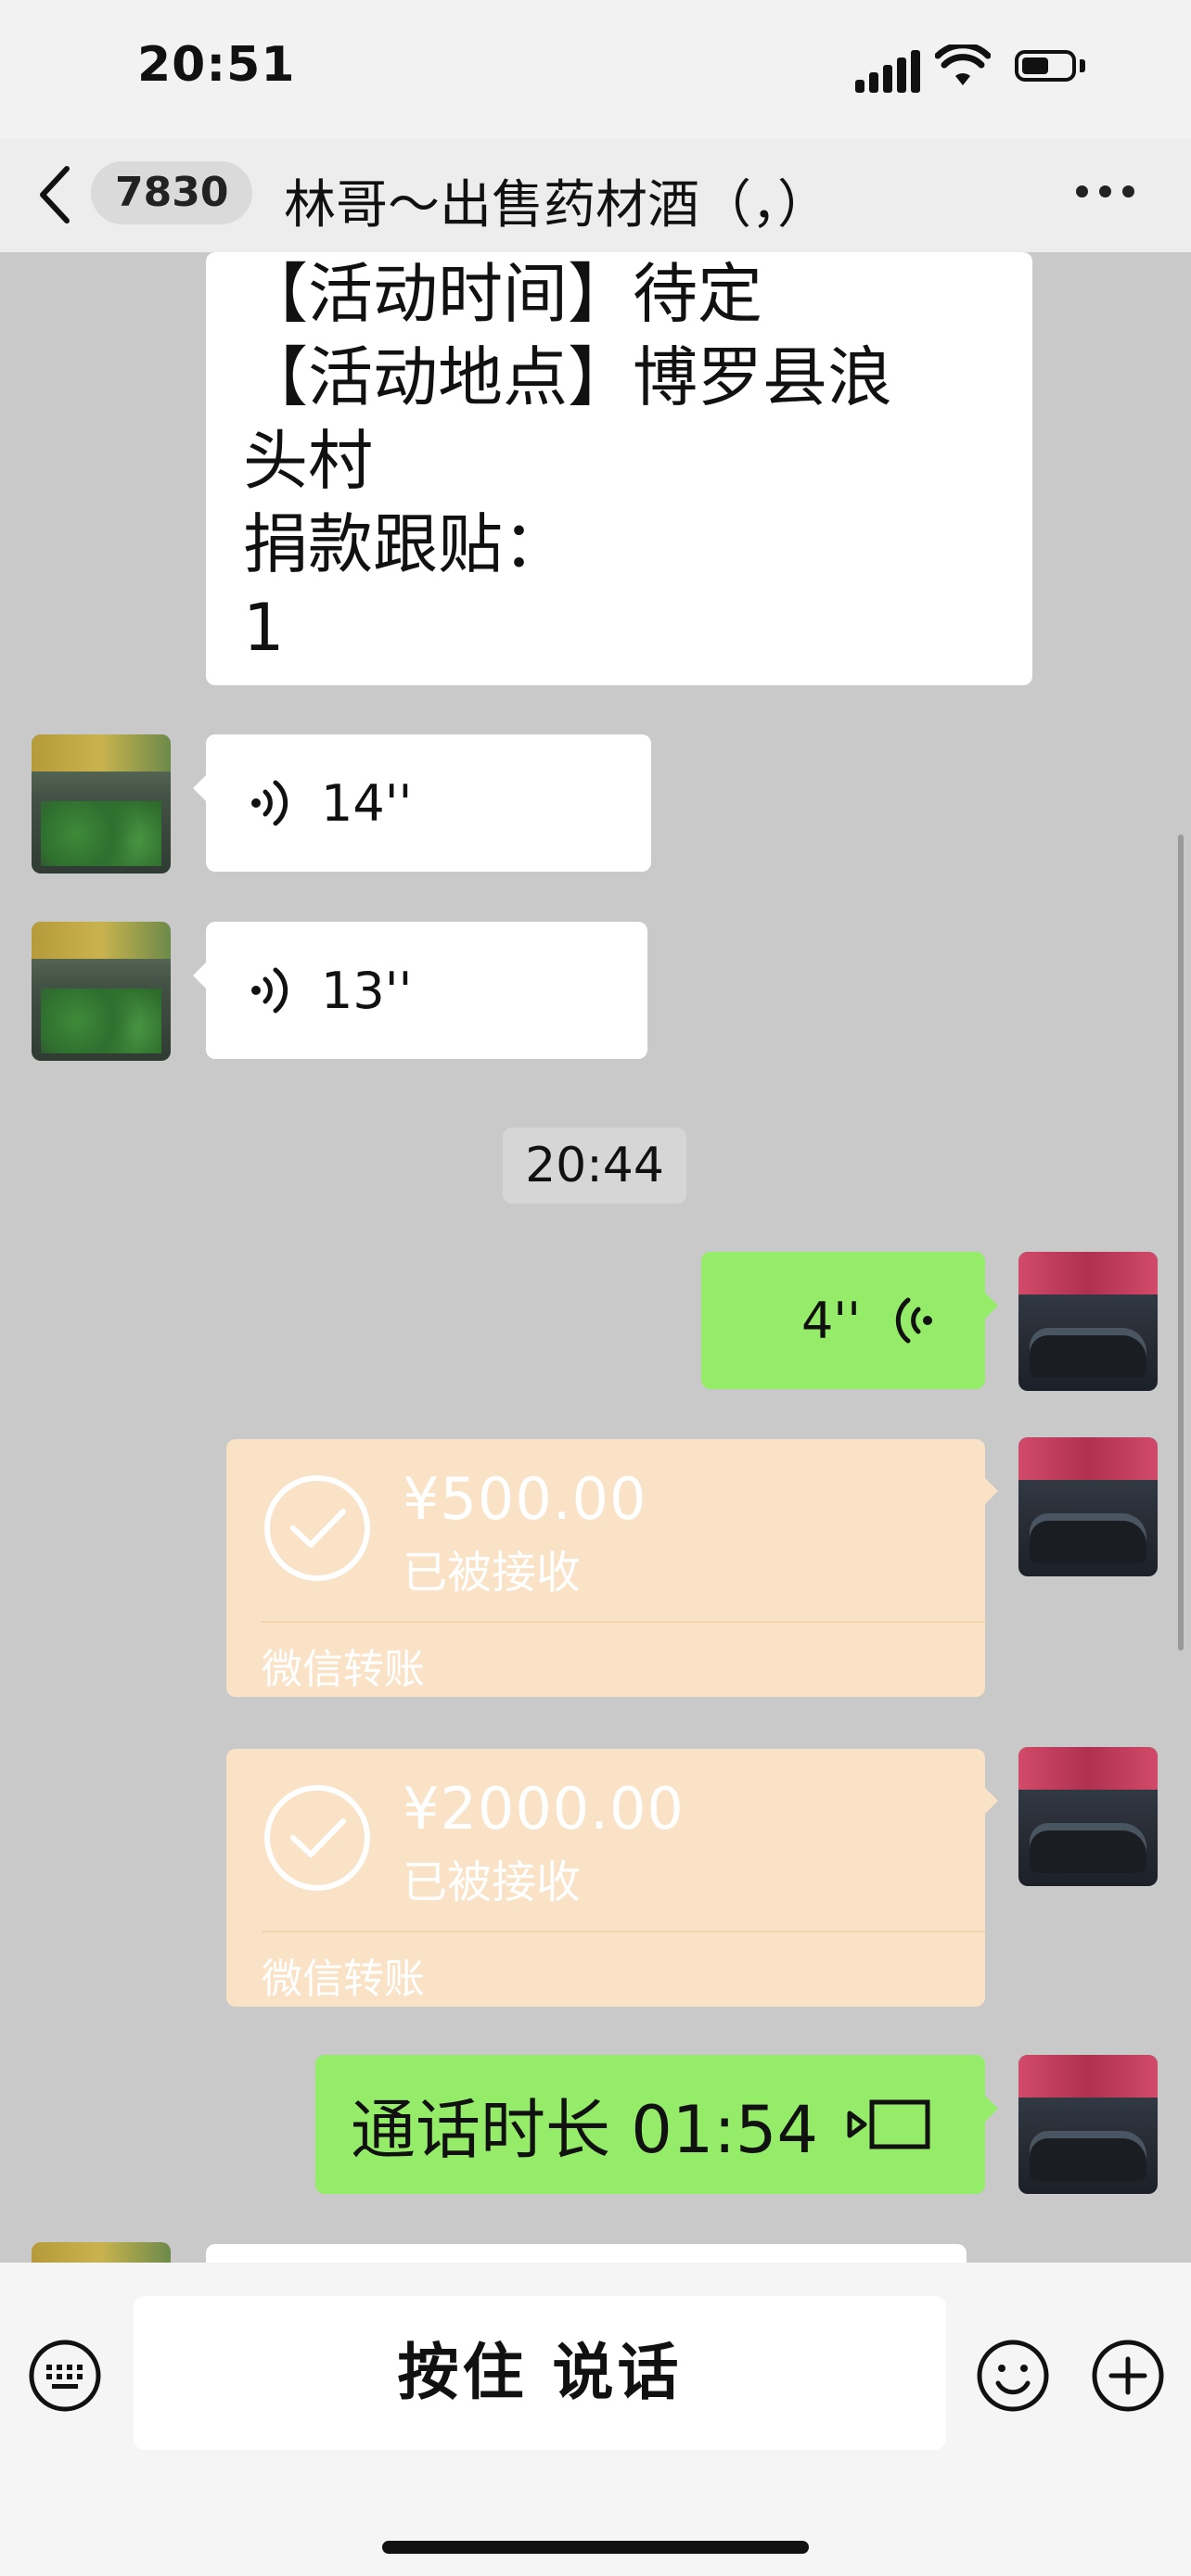  What do you see at coordinates (367, 803) in the screenshot?
I see `voice-duration: 14''` at bounding box center [367, 803].